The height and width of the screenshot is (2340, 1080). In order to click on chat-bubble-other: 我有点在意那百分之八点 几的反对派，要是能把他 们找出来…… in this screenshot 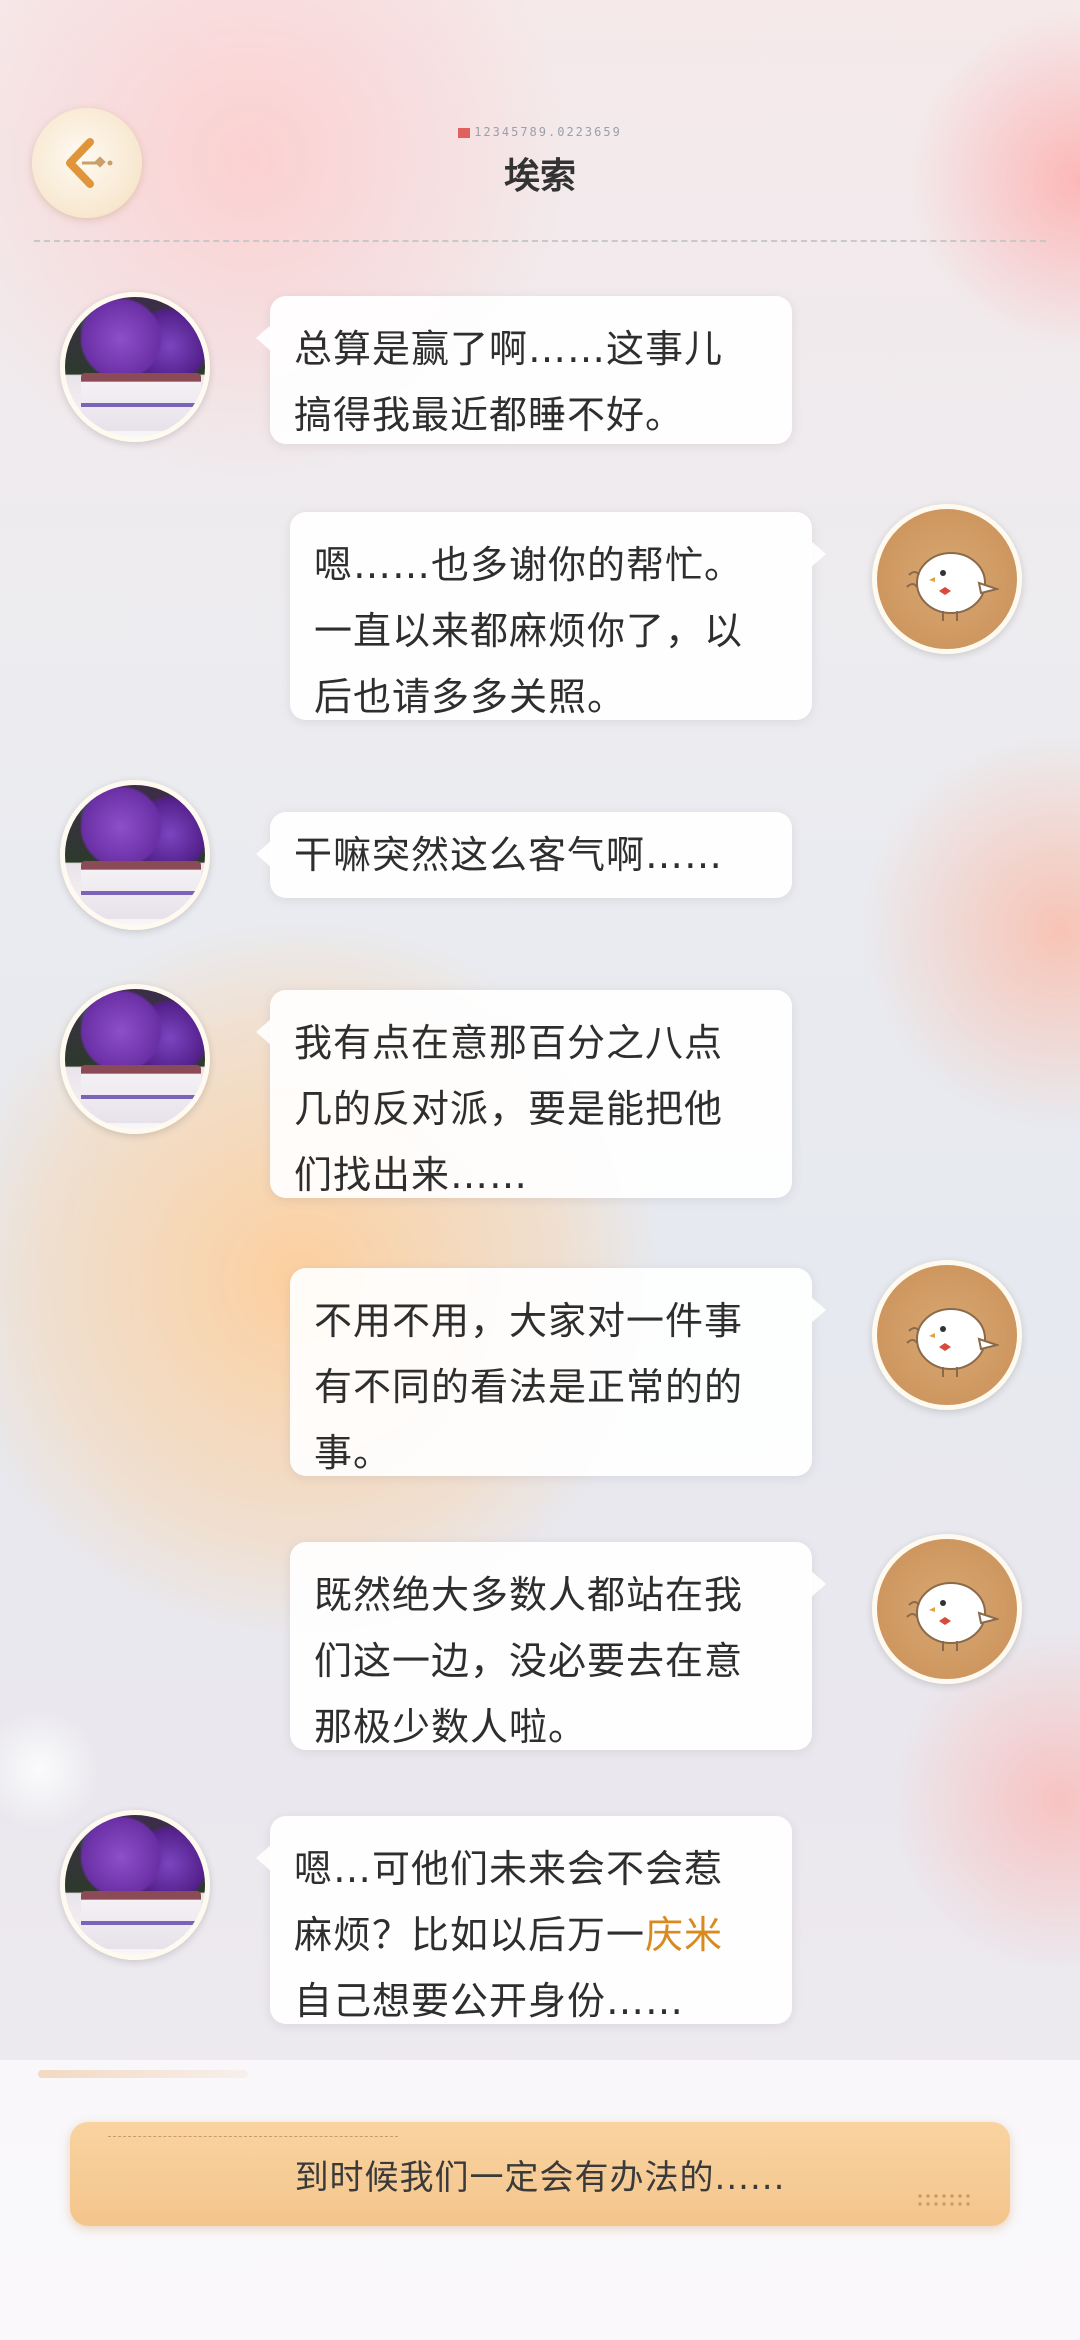, I will do `click(524, 1094)`.